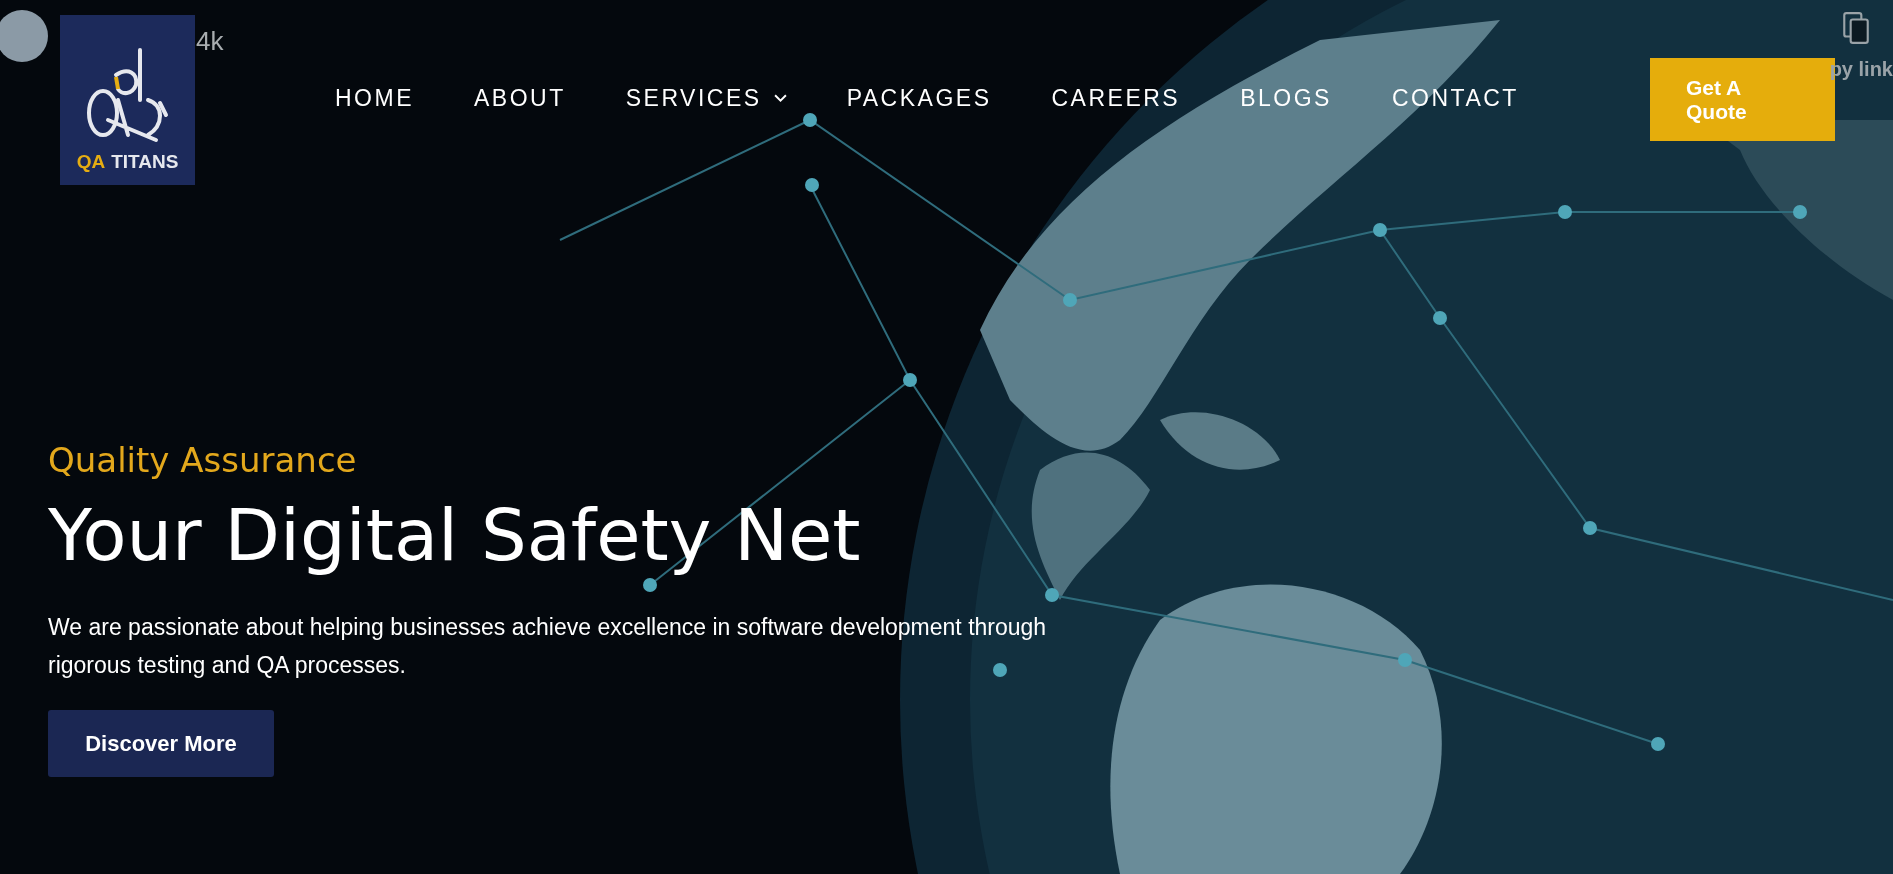 Image resolution: width=1893 pixels, height=874 pixels. What do you see at coordinates (127, 100) in the screenshot?
I see `logo: QA TITANS` at bounding box center [127, 100].